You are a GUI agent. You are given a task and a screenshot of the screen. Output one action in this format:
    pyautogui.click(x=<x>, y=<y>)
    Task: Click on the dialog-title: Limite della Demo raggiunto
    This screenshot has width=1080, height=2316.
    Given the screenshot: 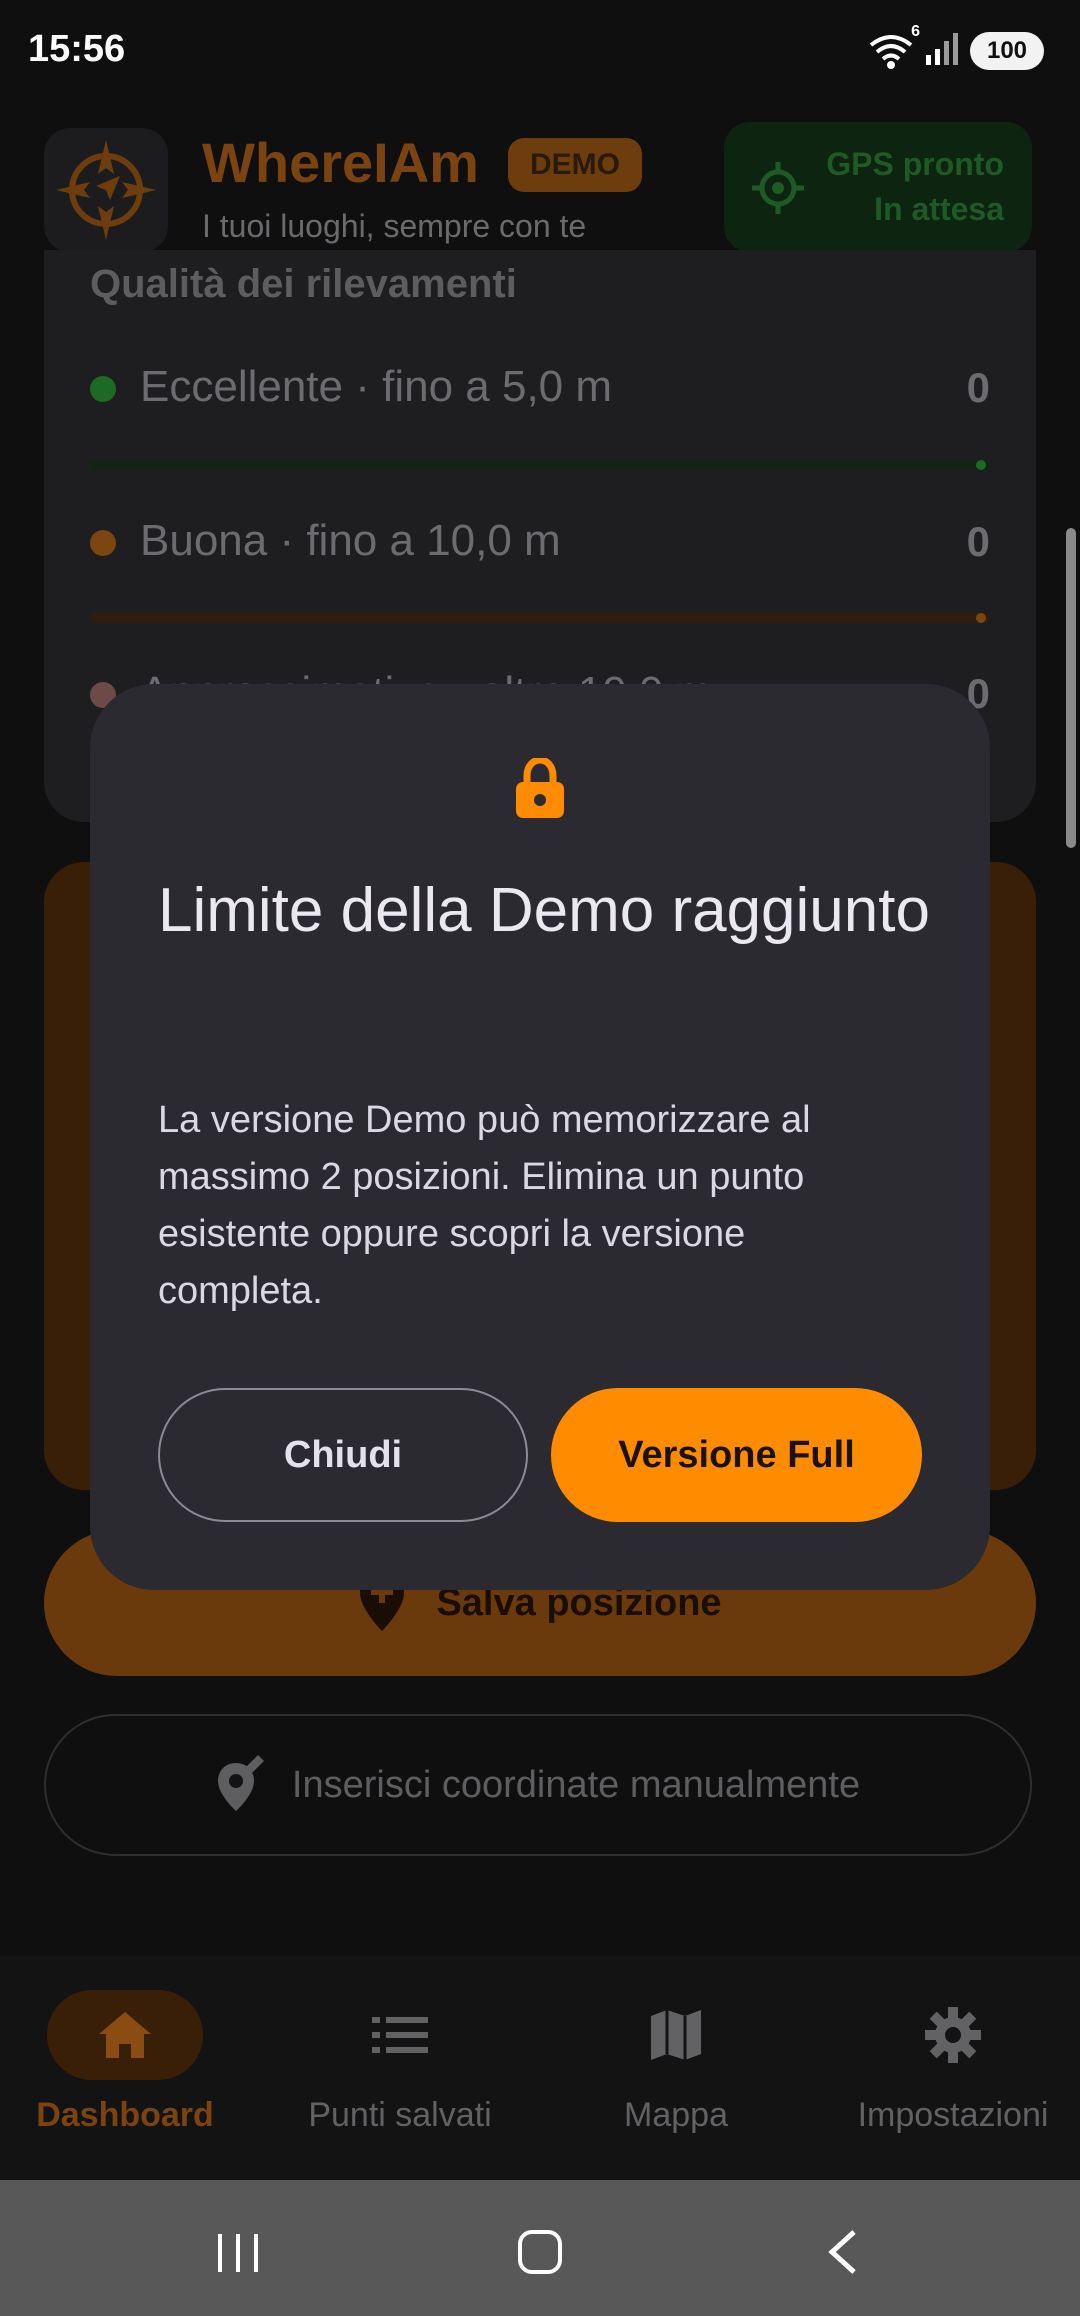 What is the action you would take?
    pyautogui.click(x=544, y=910)
    